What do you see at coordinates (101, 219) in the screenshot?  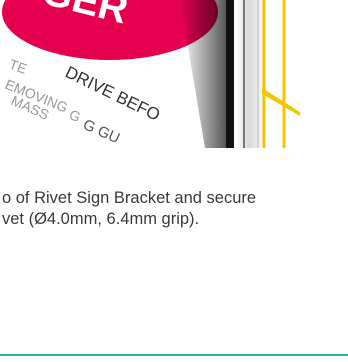 I see `instruction-line-2: vet (Ø4.0mm, 6.4mm grip).` at bounding box center [101, 219].